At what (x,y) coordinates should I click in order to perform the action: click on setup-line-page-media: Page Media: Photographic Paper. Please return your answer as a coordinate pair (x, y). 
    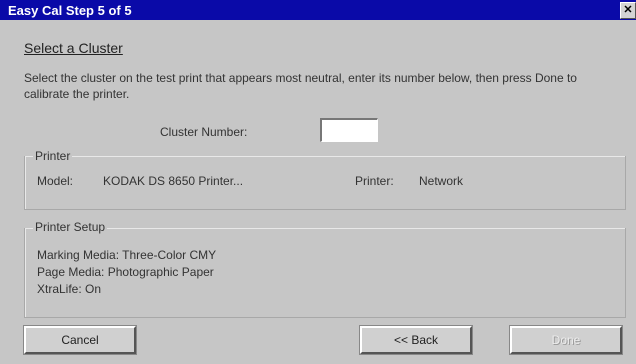
    Looking at the image, I should click on (125, 272).